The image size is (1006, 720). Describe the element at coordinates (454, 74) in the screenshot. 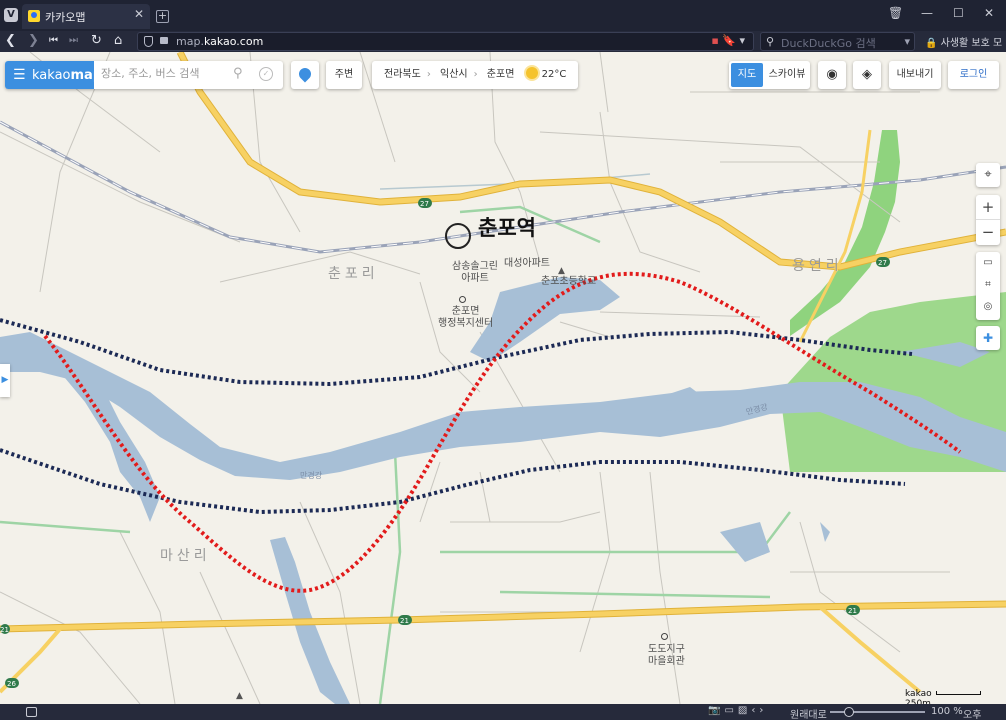

I see `breadcrumb-city: 익산시` at that location.